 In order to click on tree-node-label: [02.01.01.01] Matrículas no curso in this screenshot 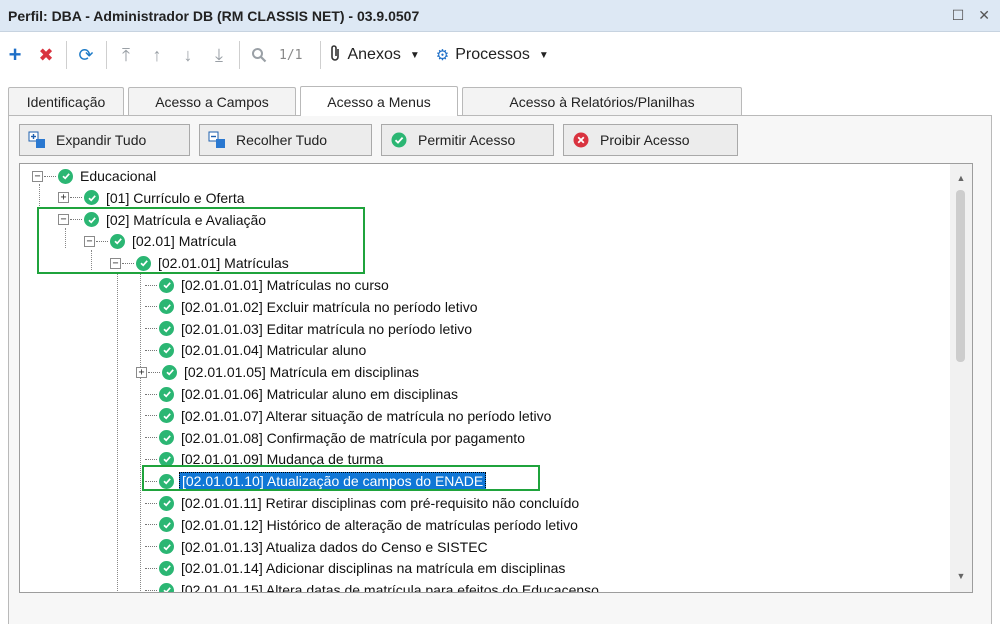, I will do `click(285, 285)`.